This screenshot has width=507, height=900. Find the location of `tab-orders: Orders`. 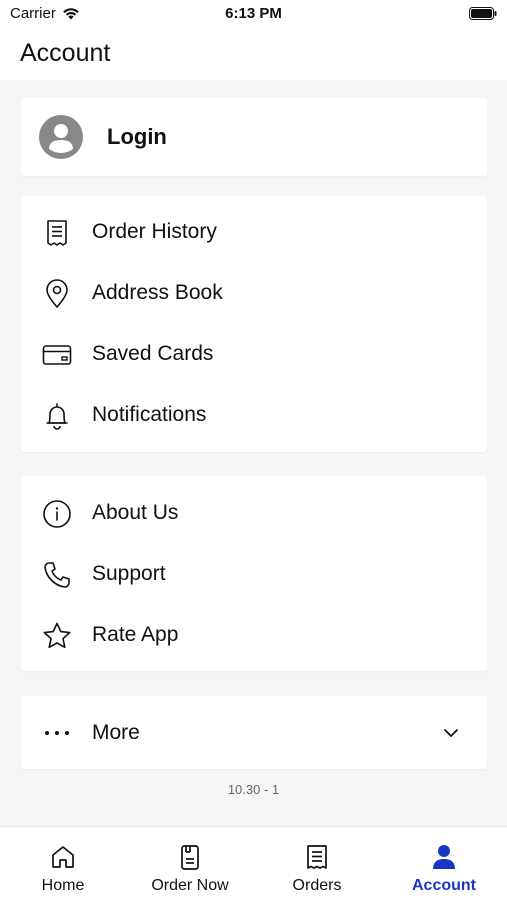

tab-orders: Orders is located at coordinates (317, 863).